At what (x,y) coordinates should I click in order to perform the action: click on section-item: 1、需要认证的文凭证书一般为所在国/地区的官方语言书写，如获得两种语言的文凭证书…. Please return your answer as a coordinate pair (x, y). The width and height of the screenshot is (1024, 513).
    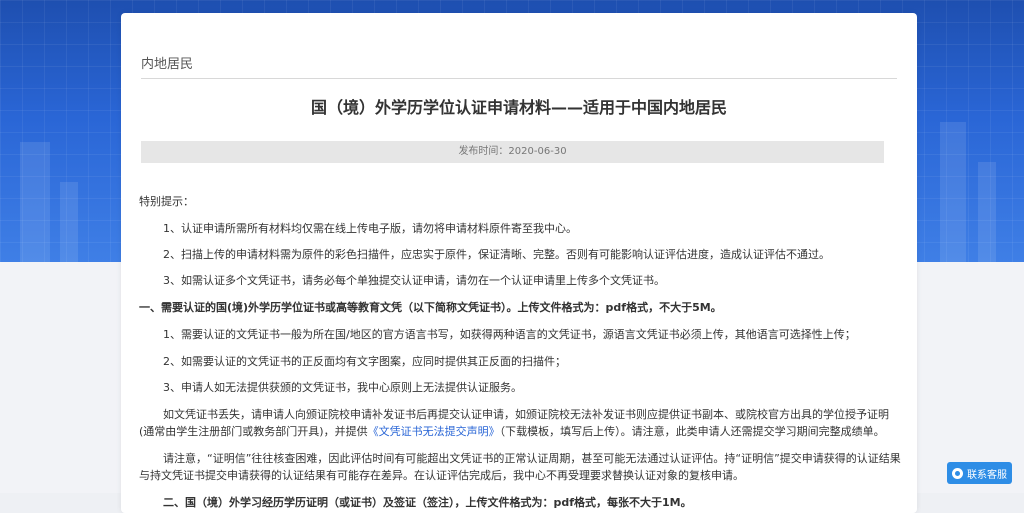
    Looking at the image, I should click on (509, 334).